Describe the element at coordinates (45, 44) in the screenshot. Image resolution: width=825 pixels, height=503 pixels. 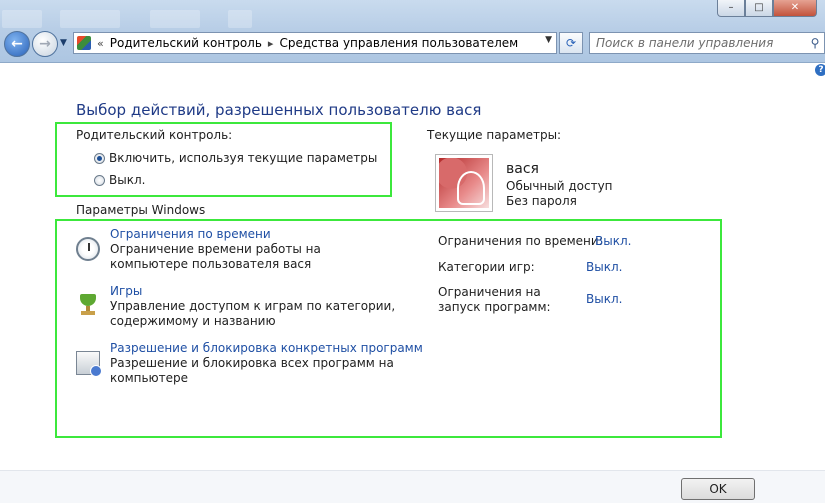
I see `forward-arrow-icon: →` at that location.